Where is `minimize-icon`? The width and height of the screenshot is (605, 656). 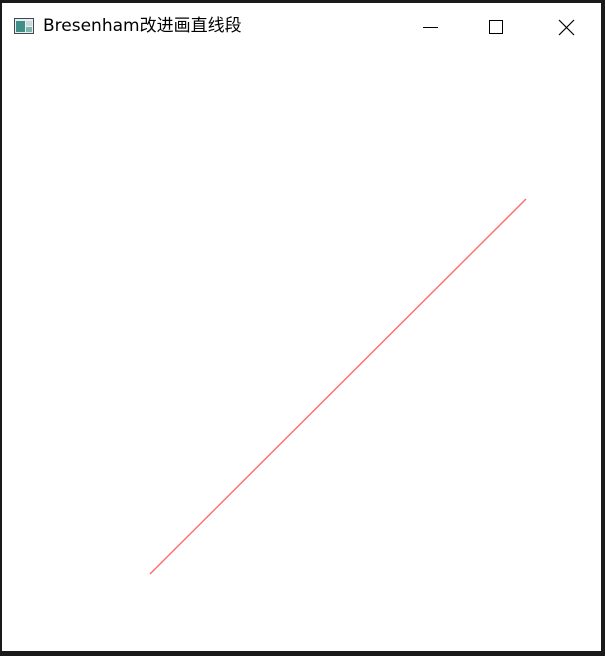 minimize-icon is located at coordinates (430, 27).